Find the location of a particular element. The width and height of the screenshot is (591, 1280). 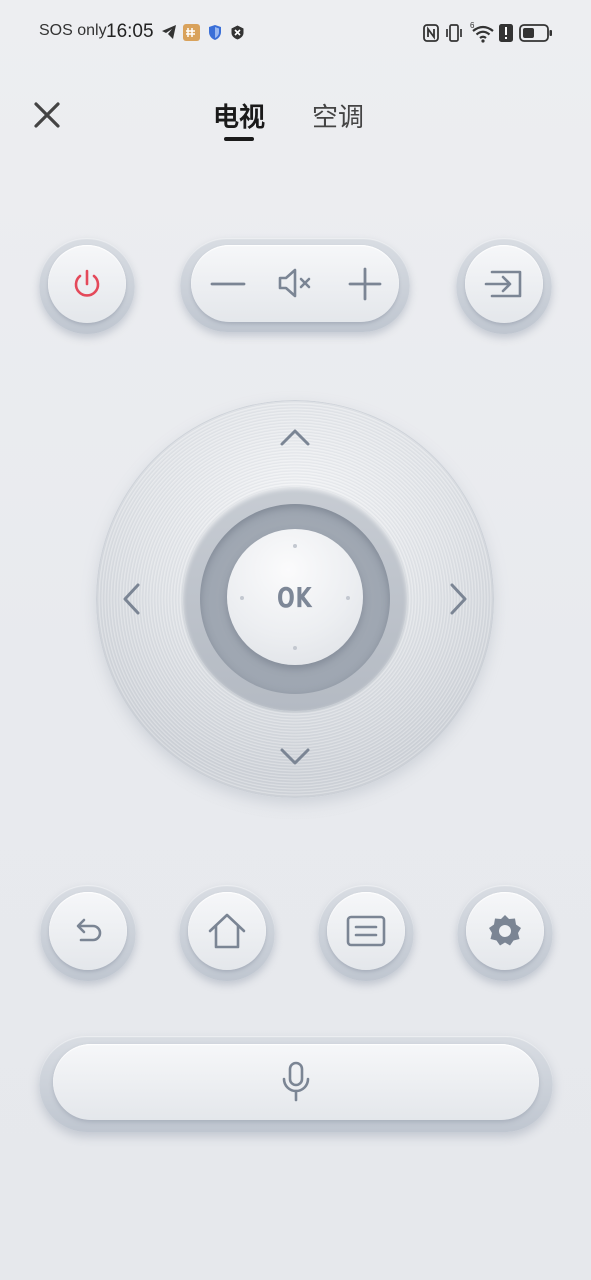

chevron-up-icon is located at coordinates (295, 437).